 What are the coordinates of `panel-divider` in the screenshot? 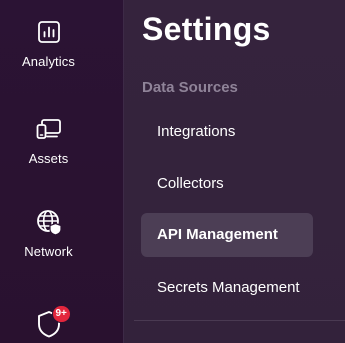 It's located at (239, 320).